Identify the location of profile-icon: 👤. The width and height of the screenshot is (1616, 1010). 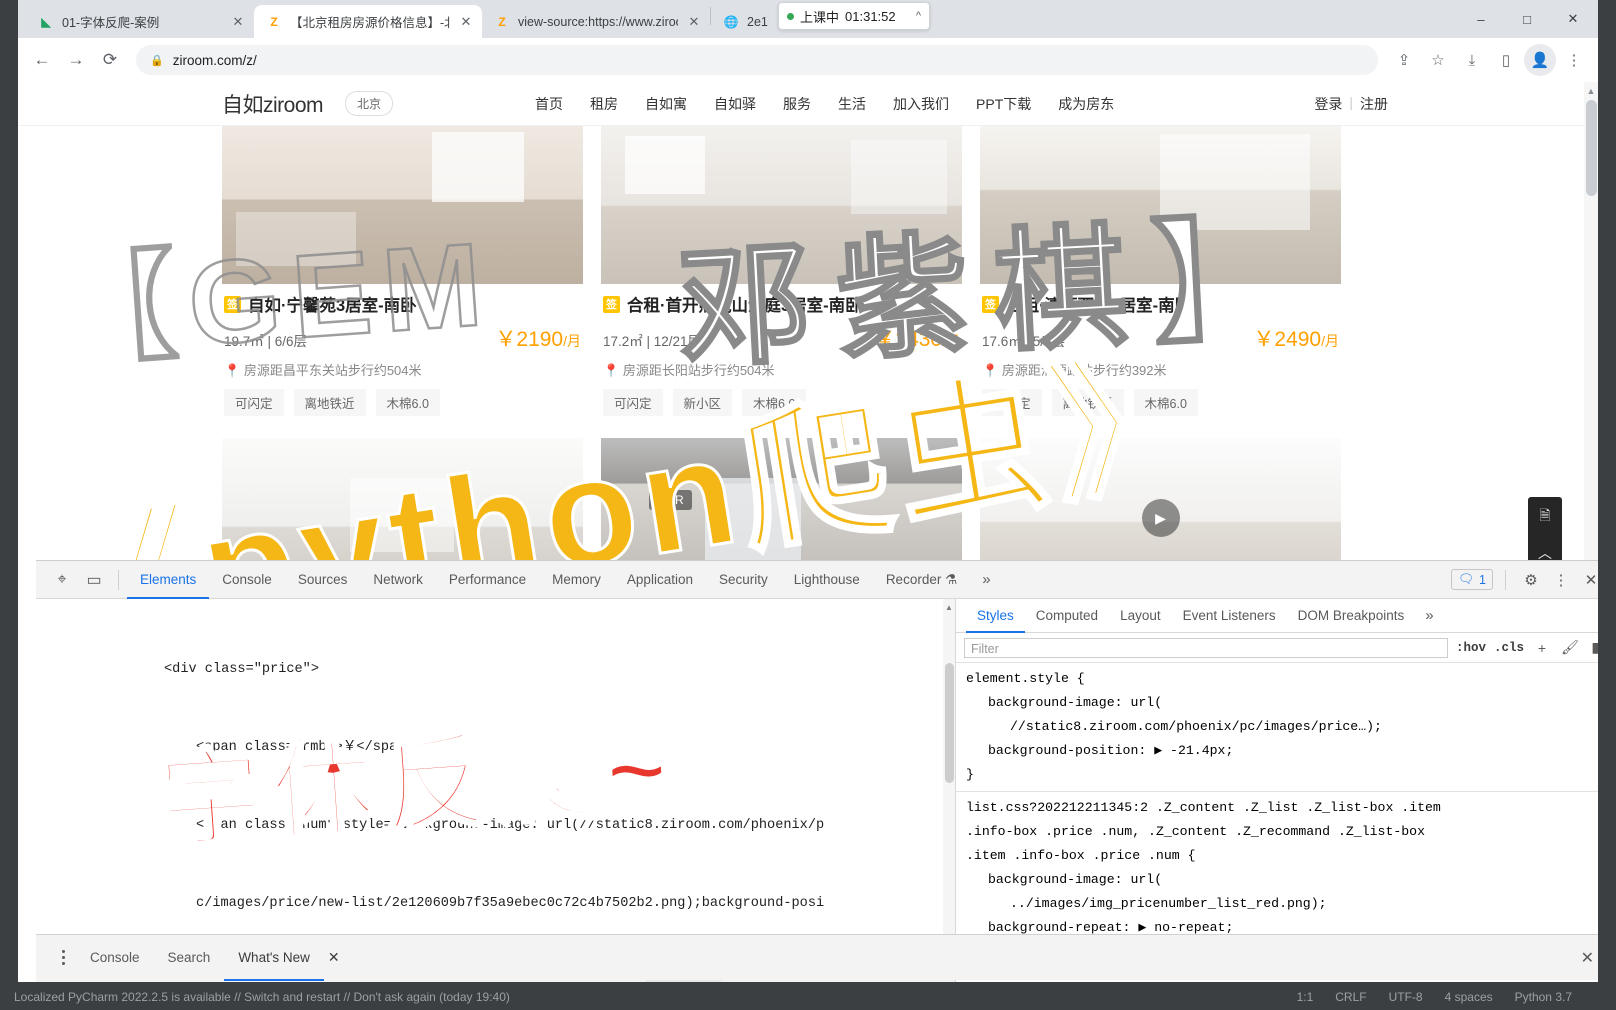
(1540, 60).